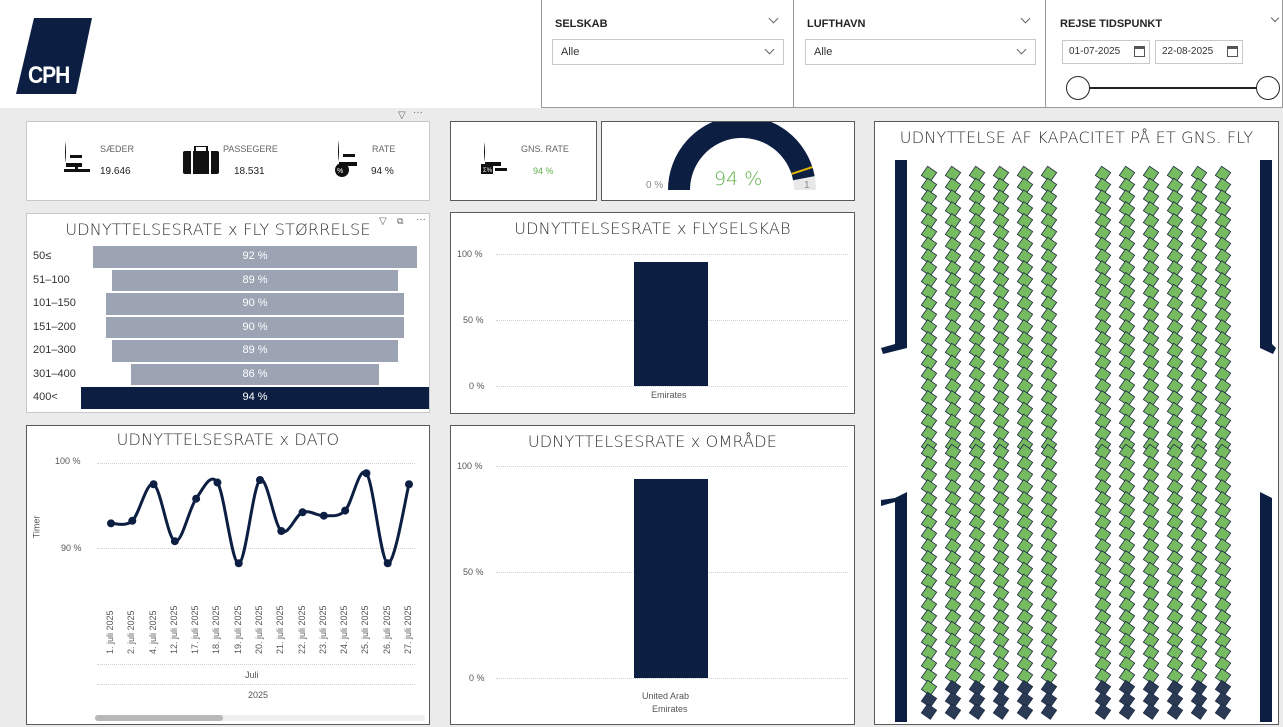 This screenshot has height=727, width=1283. I want to click on lufthavn-dropdown: Alle, so click(920, 52).